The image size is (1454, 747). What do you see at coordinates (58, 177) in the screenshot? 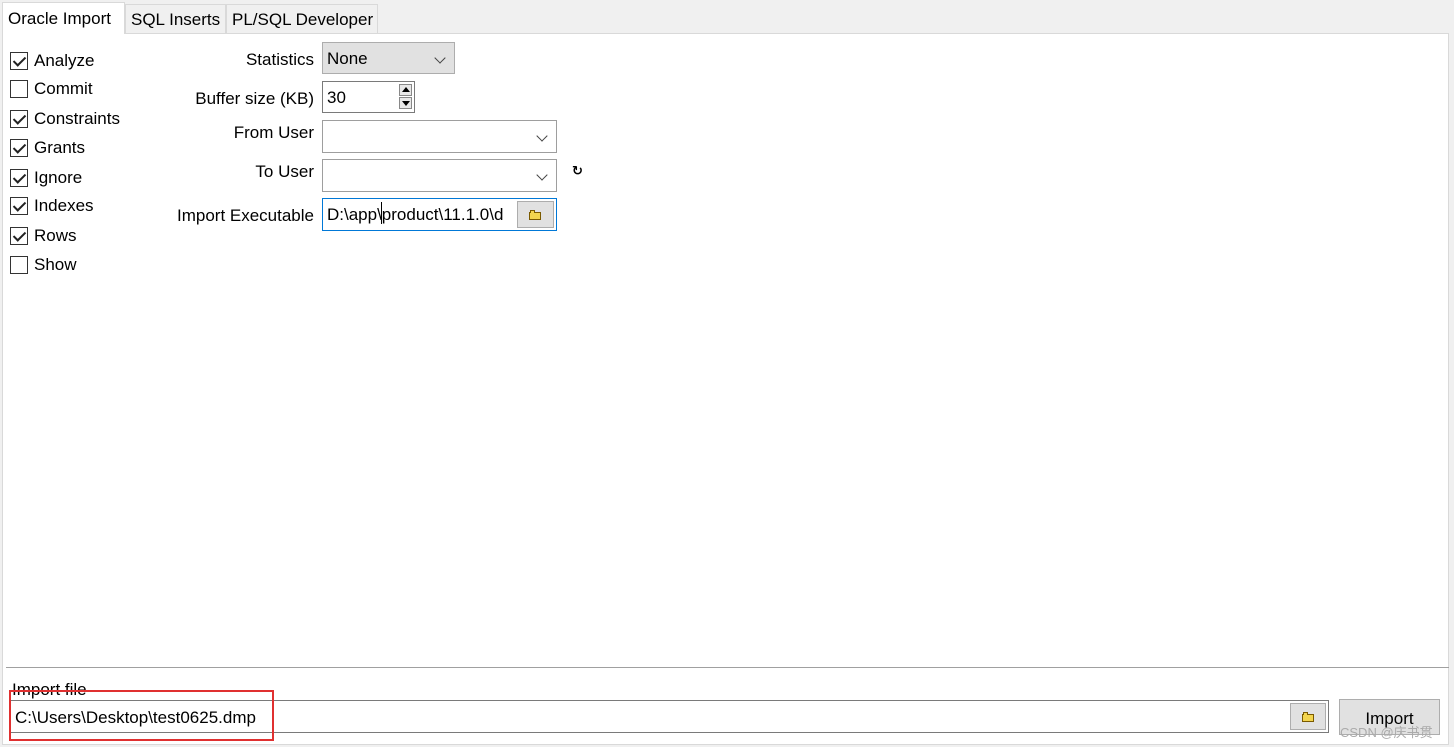
I see `checkbox-ignore-label: Ignore` at bounding box center [58, 177].